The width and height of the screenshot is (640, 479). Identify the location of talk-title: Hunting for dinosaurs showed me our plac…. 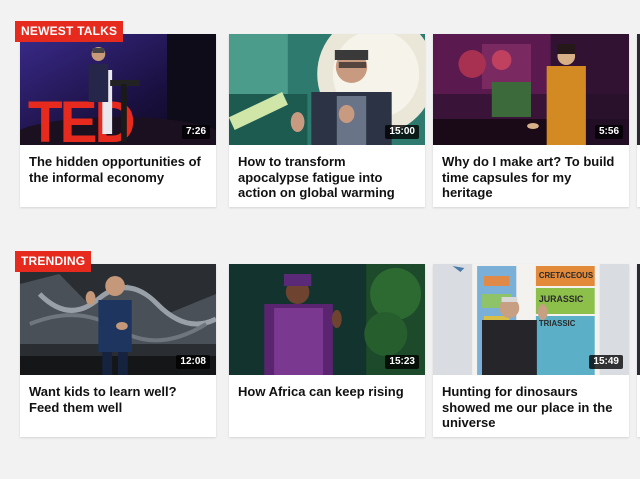
(531, 407).